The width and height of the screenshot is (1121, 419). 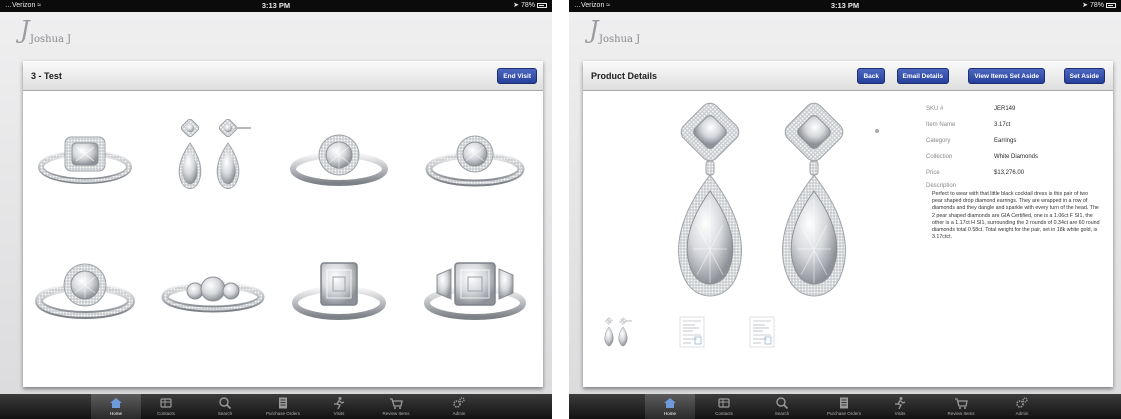 I want to click on category-value: Earrings, so click(x=1005, y=141).